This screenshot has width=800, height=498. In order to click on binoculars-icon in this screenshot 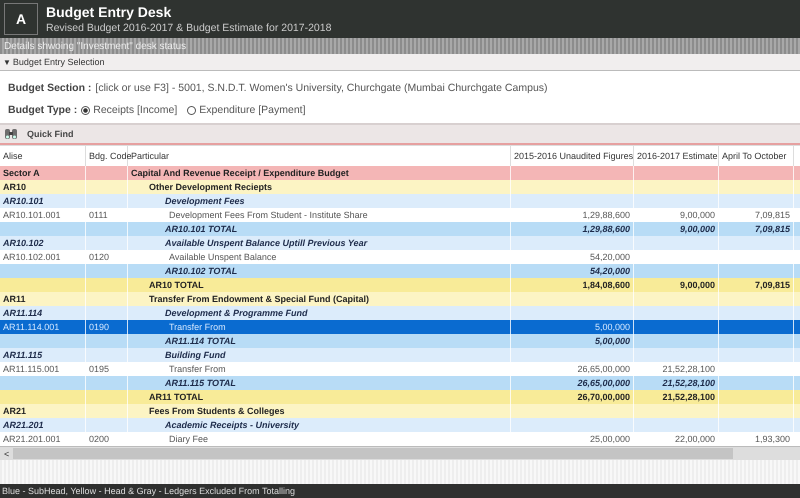, I will do `click(11, 134)`.